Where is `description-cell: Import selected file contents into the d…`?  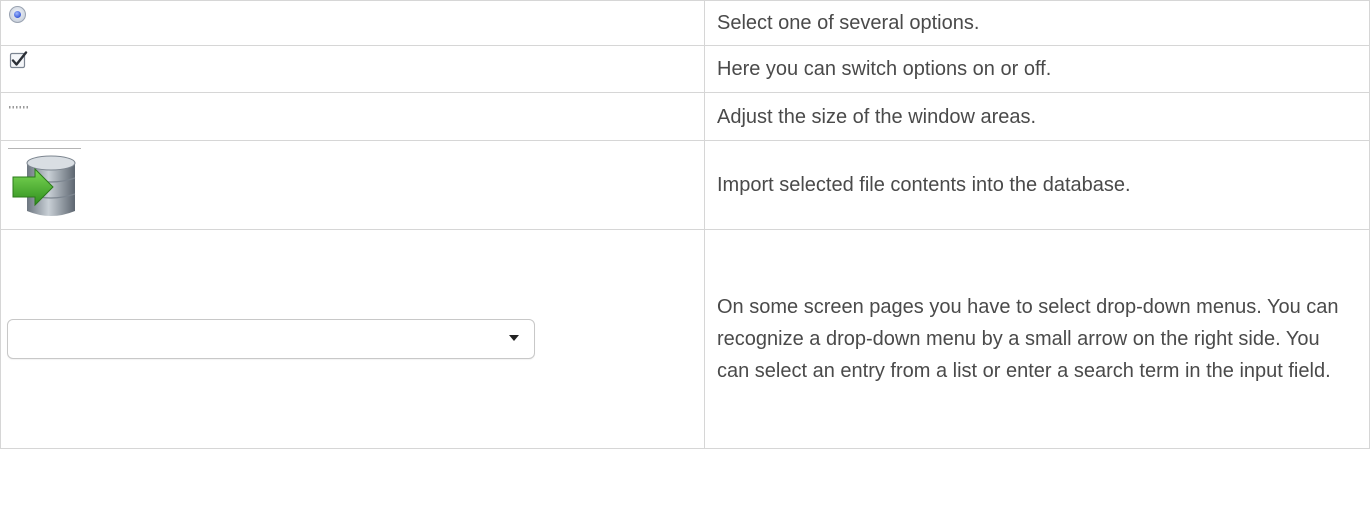 description-cell: Import selected file contents into the d… is located at coordinates (1037, 185).